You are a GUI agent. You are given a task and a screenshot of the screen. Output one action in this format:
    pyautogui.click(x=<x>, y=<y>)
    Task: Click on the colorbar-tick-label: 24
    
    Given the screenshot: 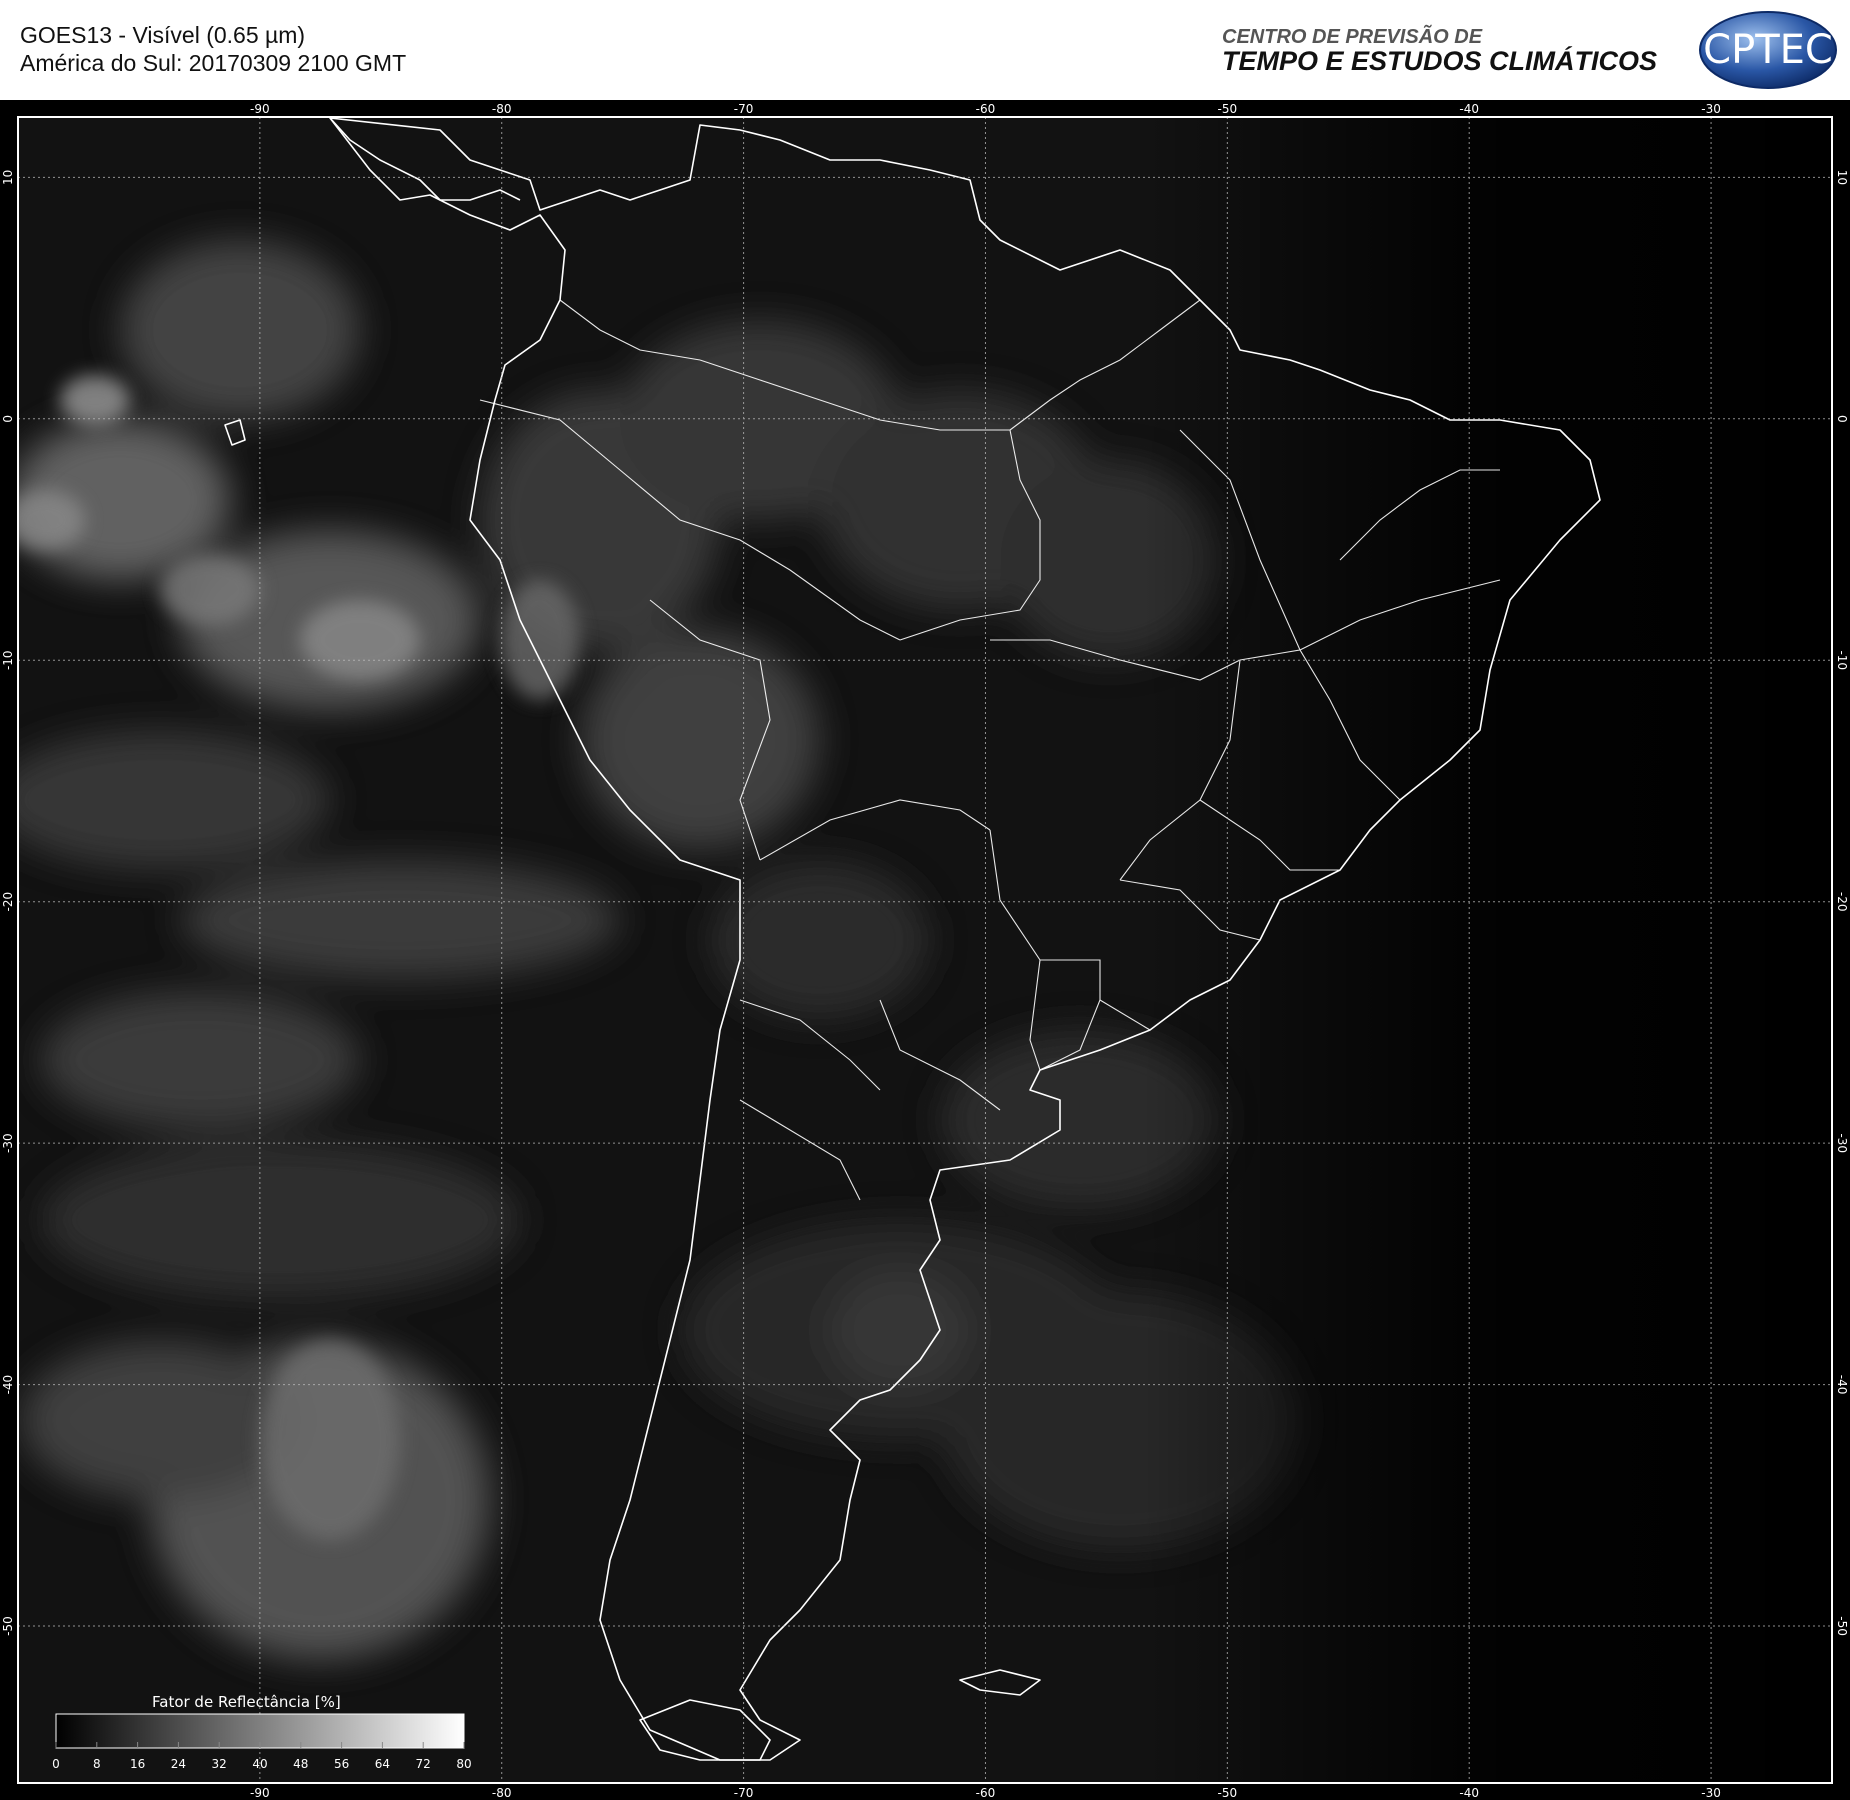 What is the action you would take?
    pyautogui.click(x=178, y=1764)
    